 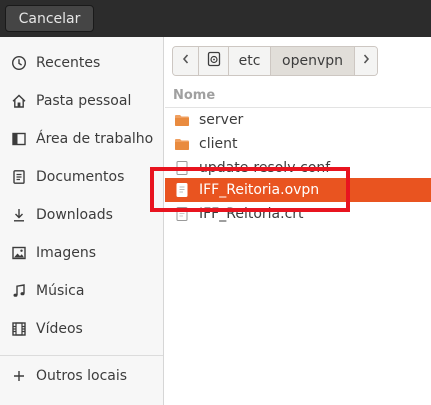 What do you see at coordinates (221, 120) in the screenshot?
I see `file-name: server` at bounding box center [221, 120].